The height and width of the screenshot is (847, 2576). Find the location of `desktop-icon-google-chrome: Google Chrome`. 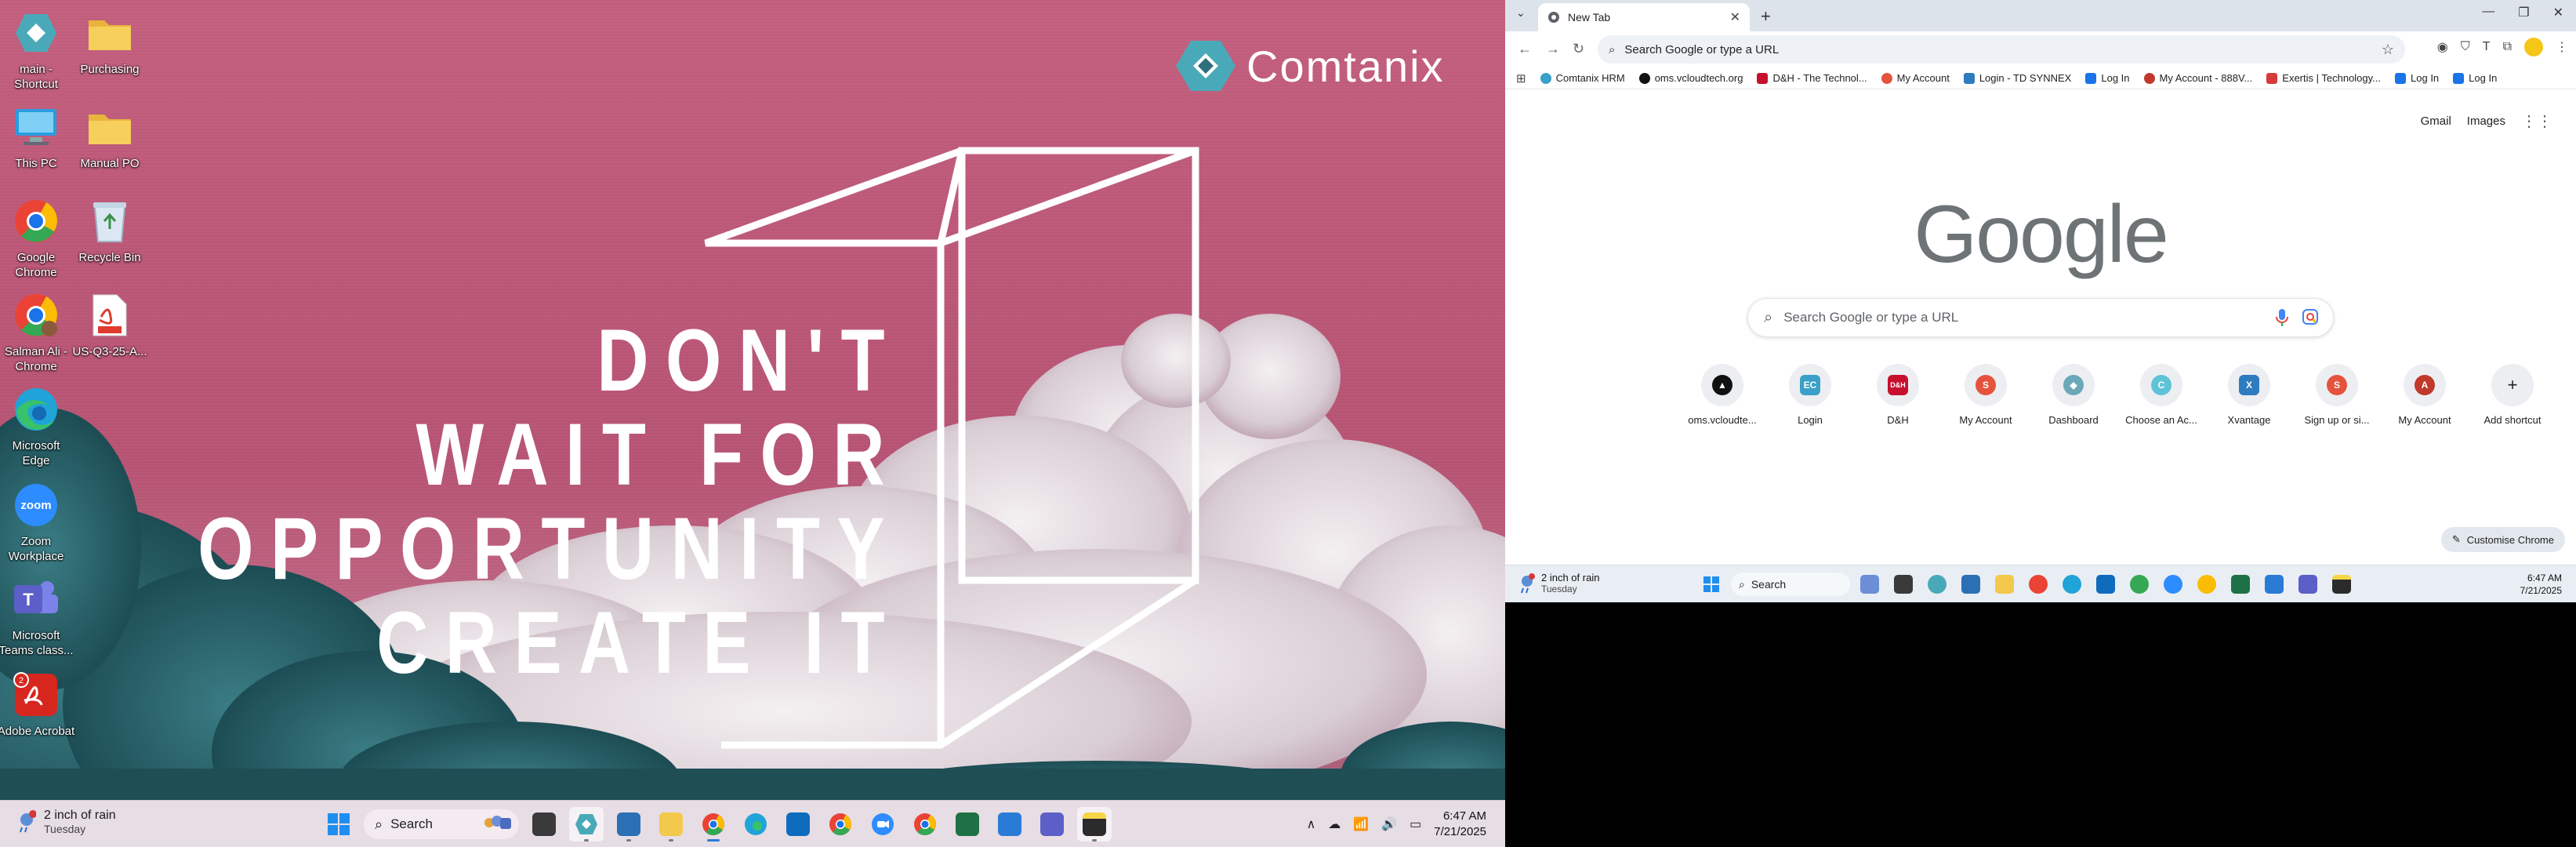

desktop-icon-google-chrome: Google Chrome is located at coordinates (36, 237).